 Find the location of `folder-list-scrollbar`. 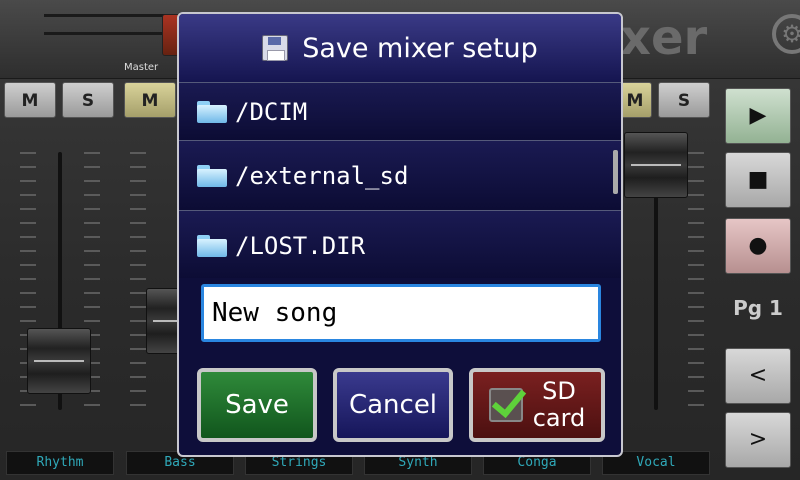

folder-list-scrollbar is located at coordinates (615, 172).